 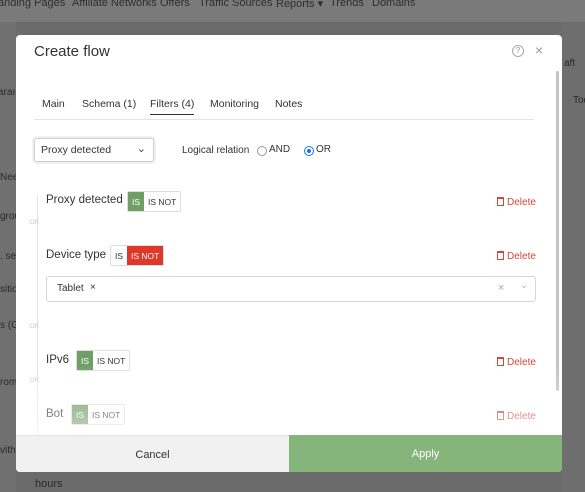 I want to click on radio-and-label: AND, so click(x=279, y=149).